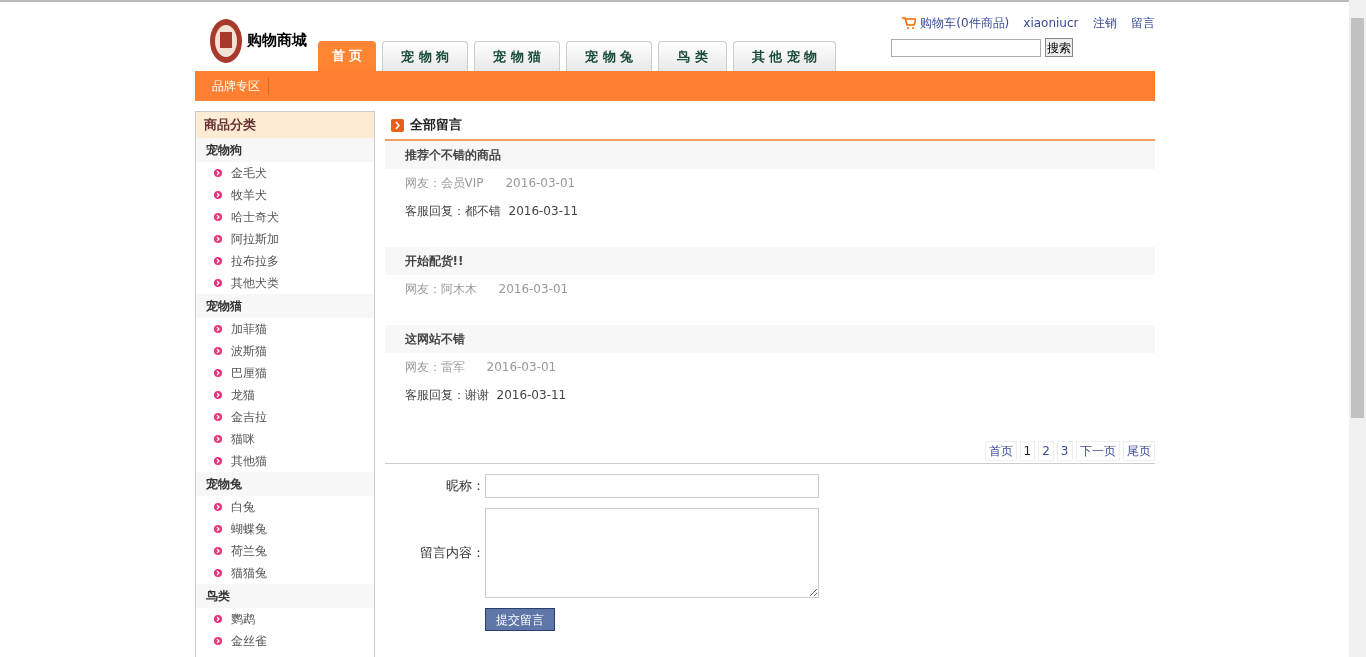  Describe the element at coordinates (242, 439) in the screenshot. I see `category-link: 猫咪` at that location.